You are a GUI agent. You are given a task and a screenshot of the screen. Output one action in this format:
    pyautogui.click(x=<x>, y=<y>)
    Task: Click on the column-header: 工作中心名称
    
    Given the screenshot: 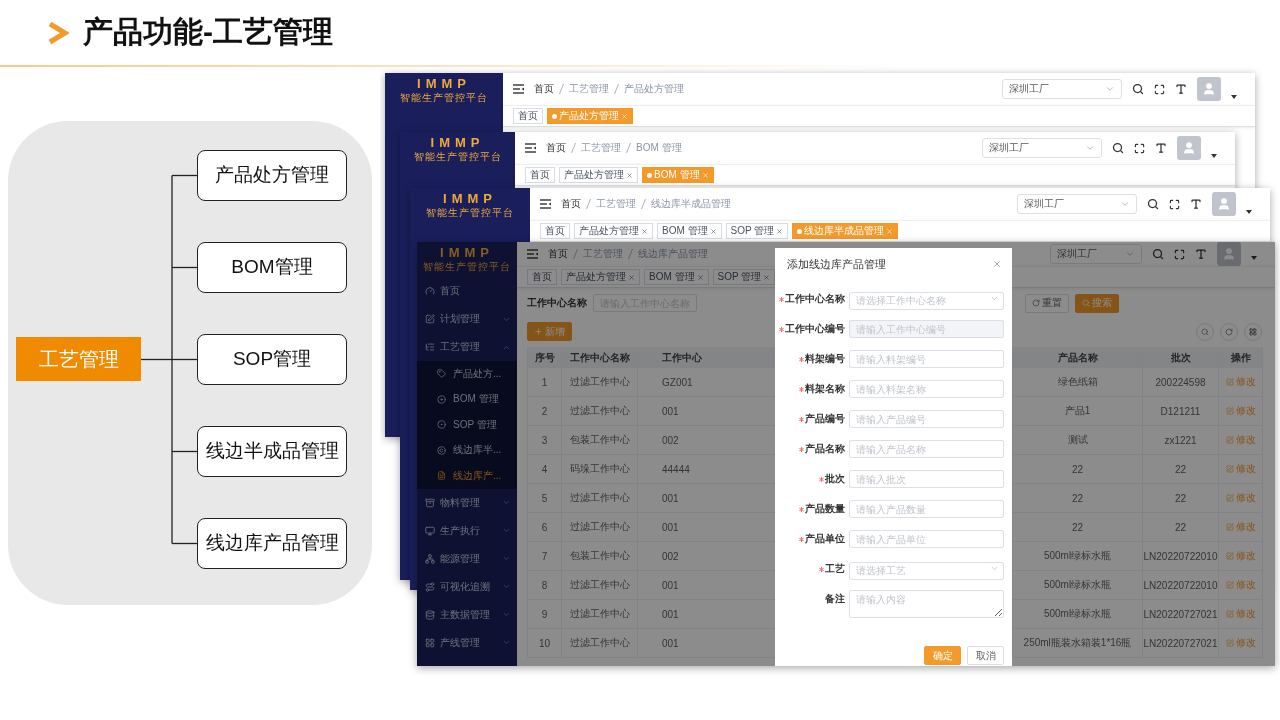 What is the action you would take?
    pyautogui.click(x=600, y=357)
    